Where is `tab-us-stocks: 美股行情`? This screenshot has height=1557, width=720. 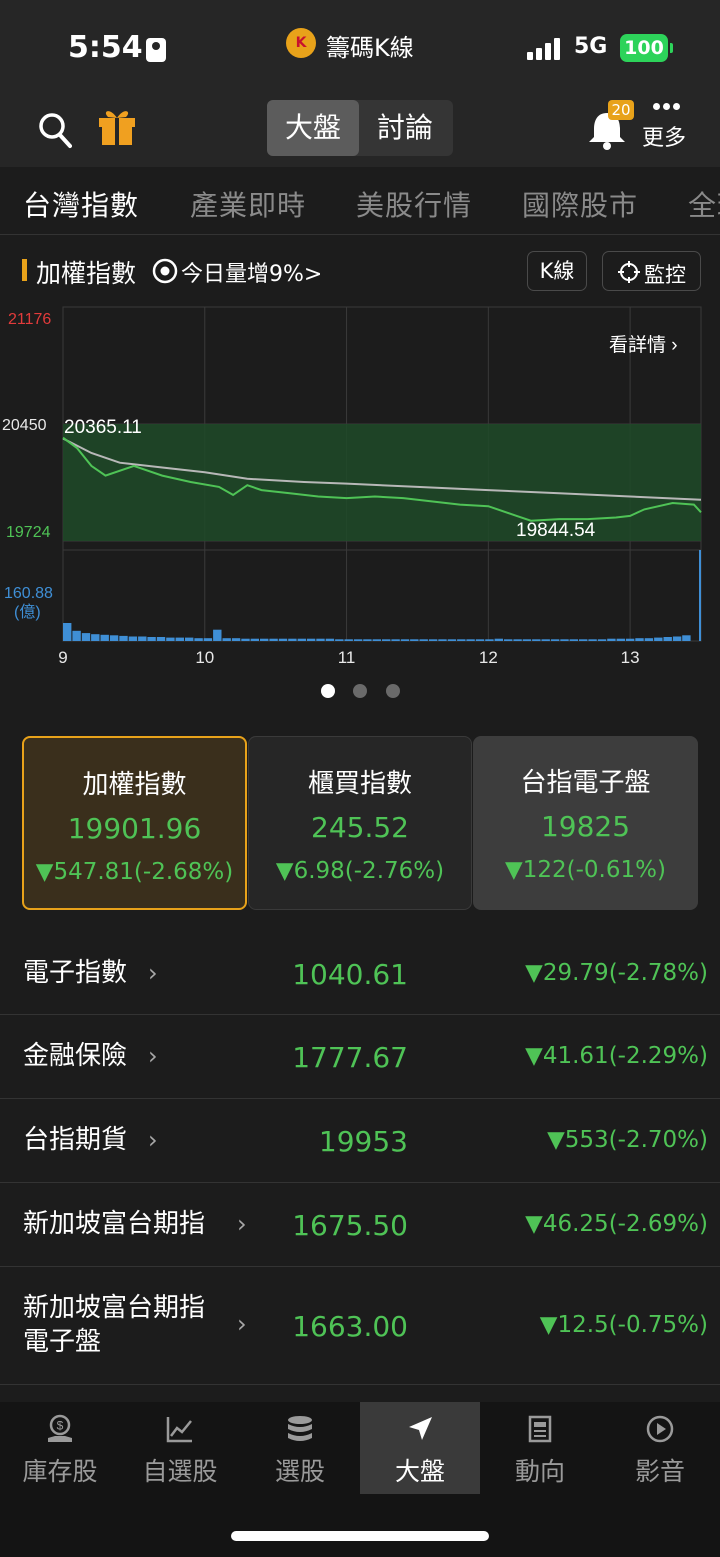
tab-us-stocks: 美股行情 is located at coordinates (414, 204).